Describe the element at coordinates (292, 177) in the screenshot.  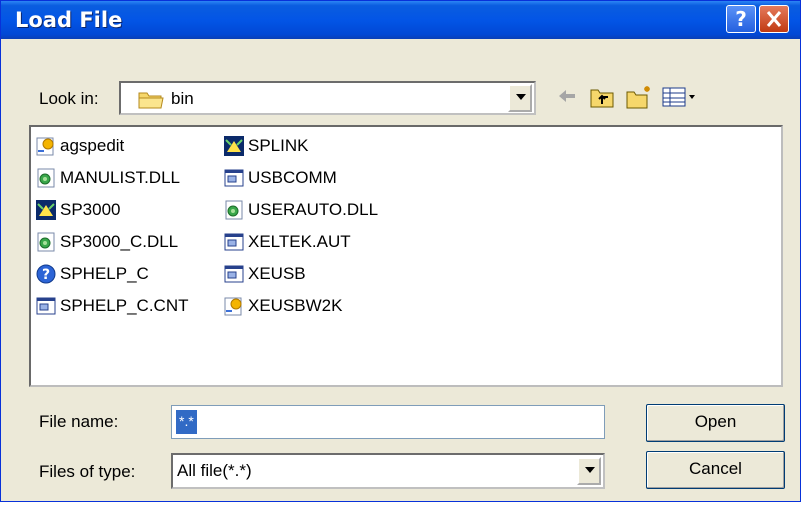
I see `file-name-text: USBCOMM` at that location.